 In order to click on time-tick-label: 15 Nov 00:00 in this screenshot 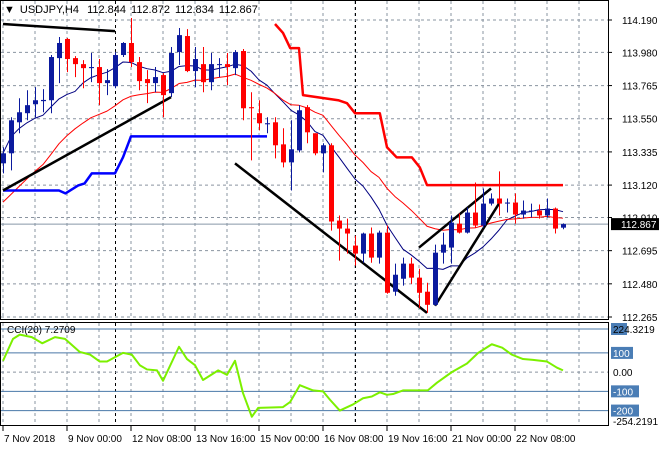, I will do `click(290, 439)`.